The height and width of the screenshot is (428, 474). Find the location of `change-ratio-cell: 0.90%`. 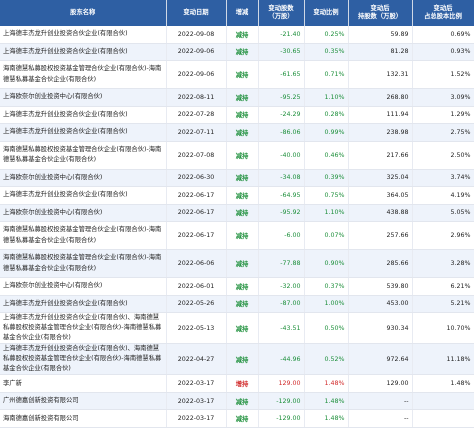

change-ratio-cell: 0.90% is located at coordinates (326, 263).